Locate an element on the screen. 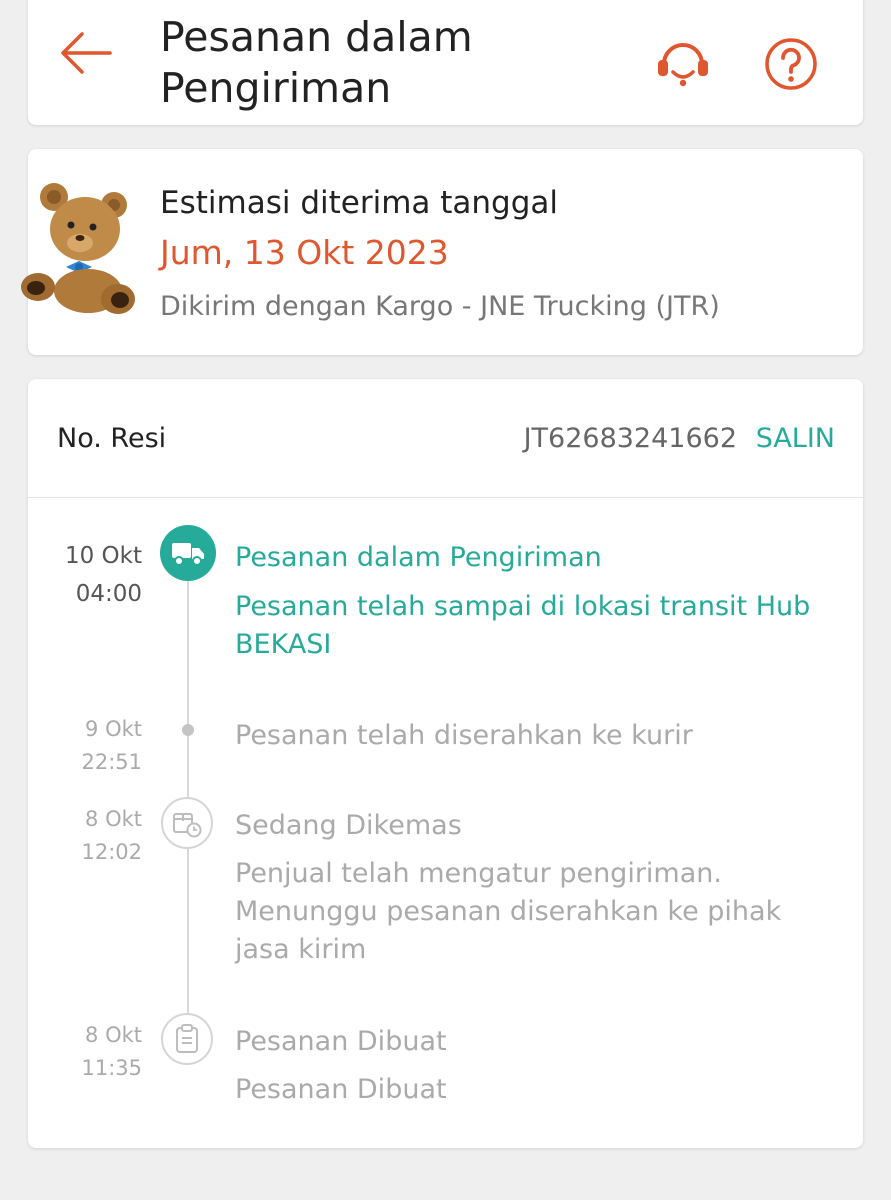 Image resolution: width=891 pixels, height=1200 pixels. question-circle-icon is located at coordinates (791, 64).